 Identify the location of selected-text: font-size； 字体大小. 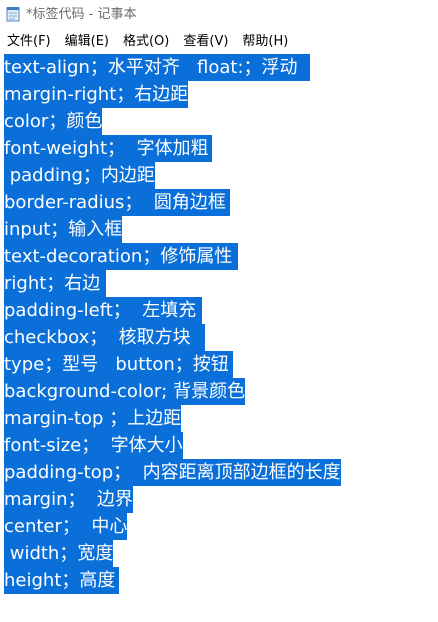
(93, 445).